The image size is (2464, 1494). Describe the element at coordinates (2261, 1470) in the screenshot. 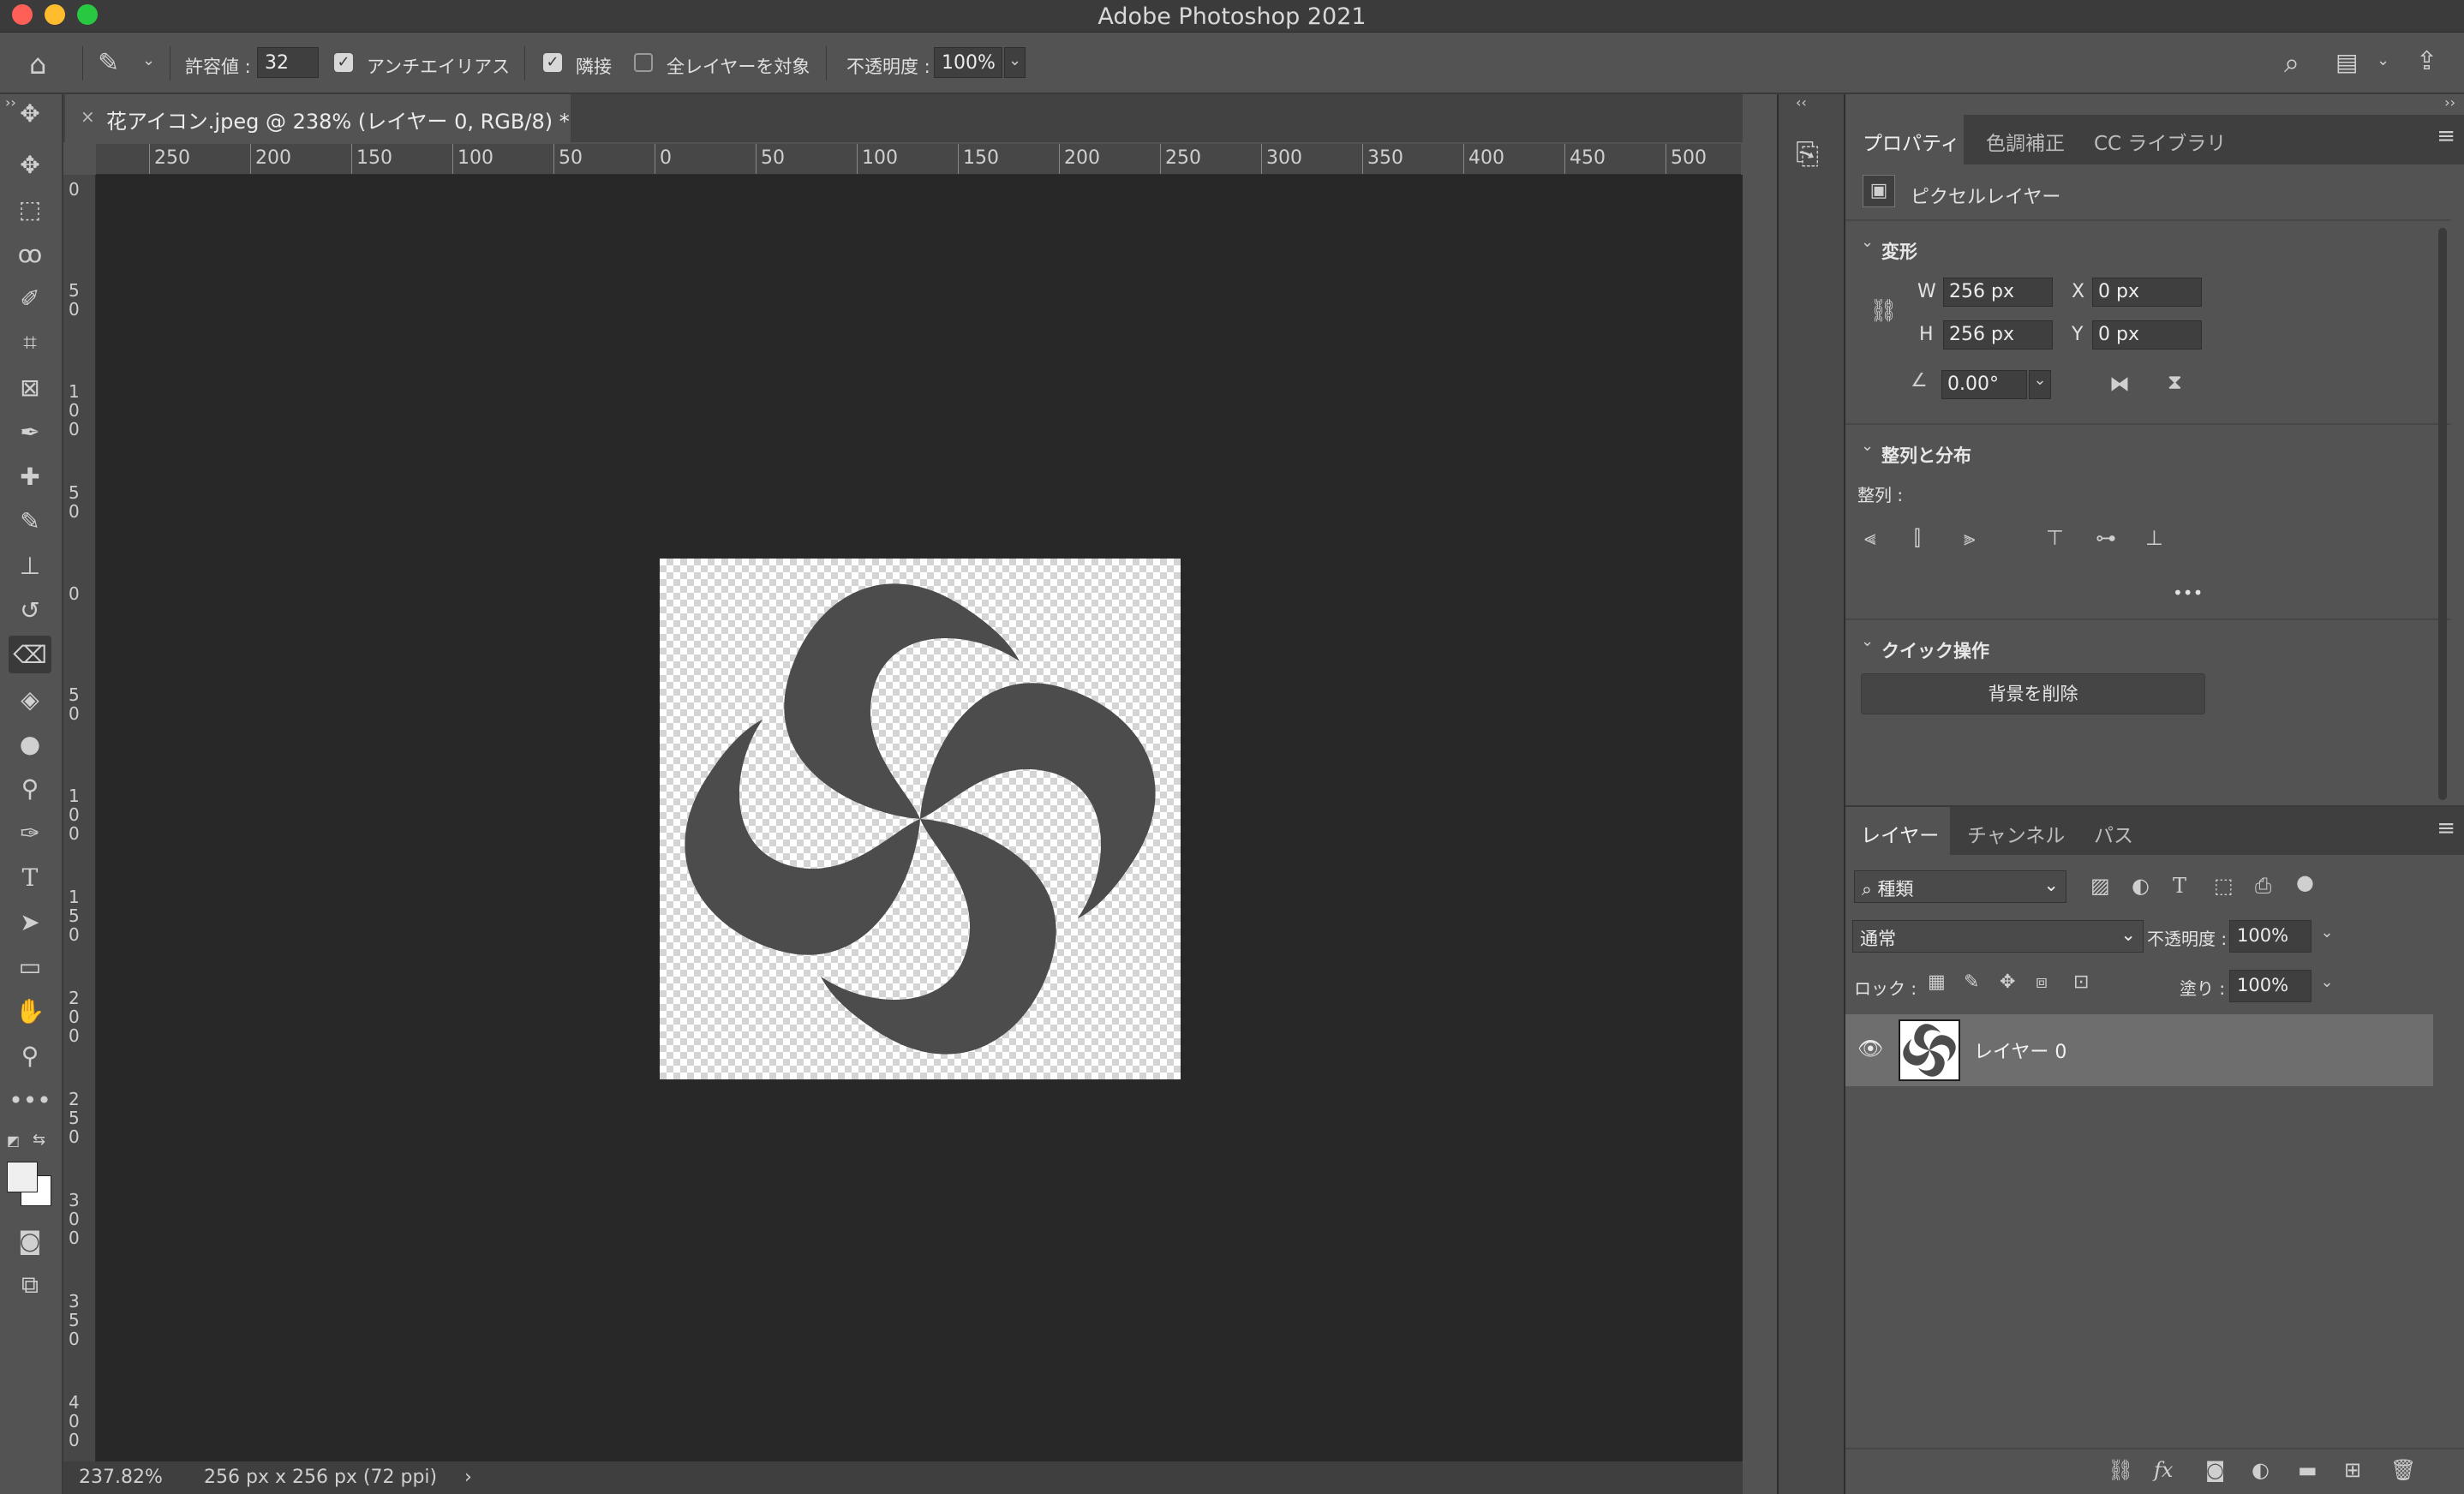

I see `adjustment-layer-icon: ◐` at that location.